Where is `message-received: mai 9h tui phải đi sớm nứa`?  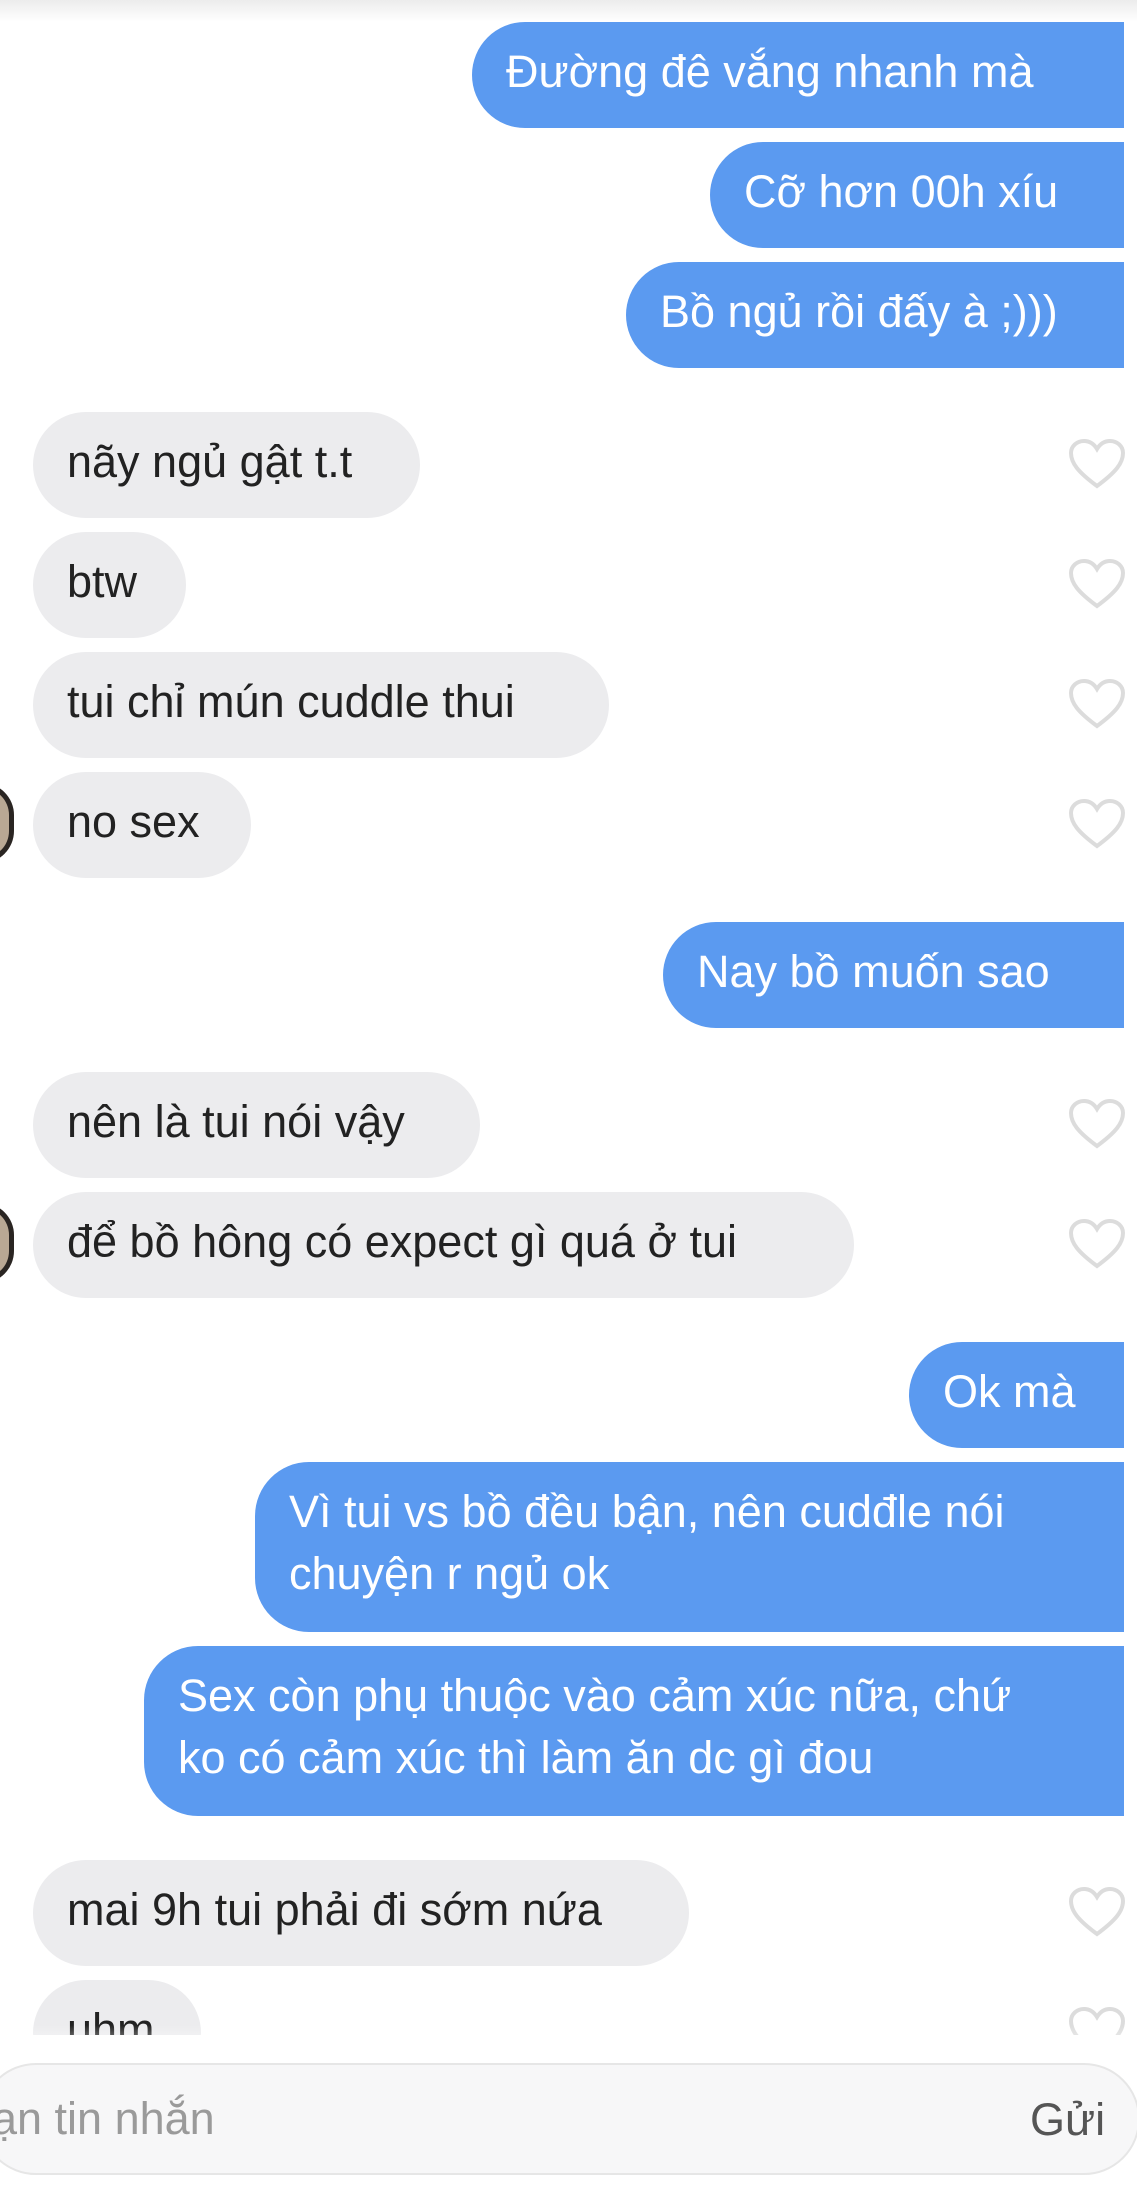
message-received: mai 9h tui phải đi sớm nứa is located at coordinates (361, 1913).